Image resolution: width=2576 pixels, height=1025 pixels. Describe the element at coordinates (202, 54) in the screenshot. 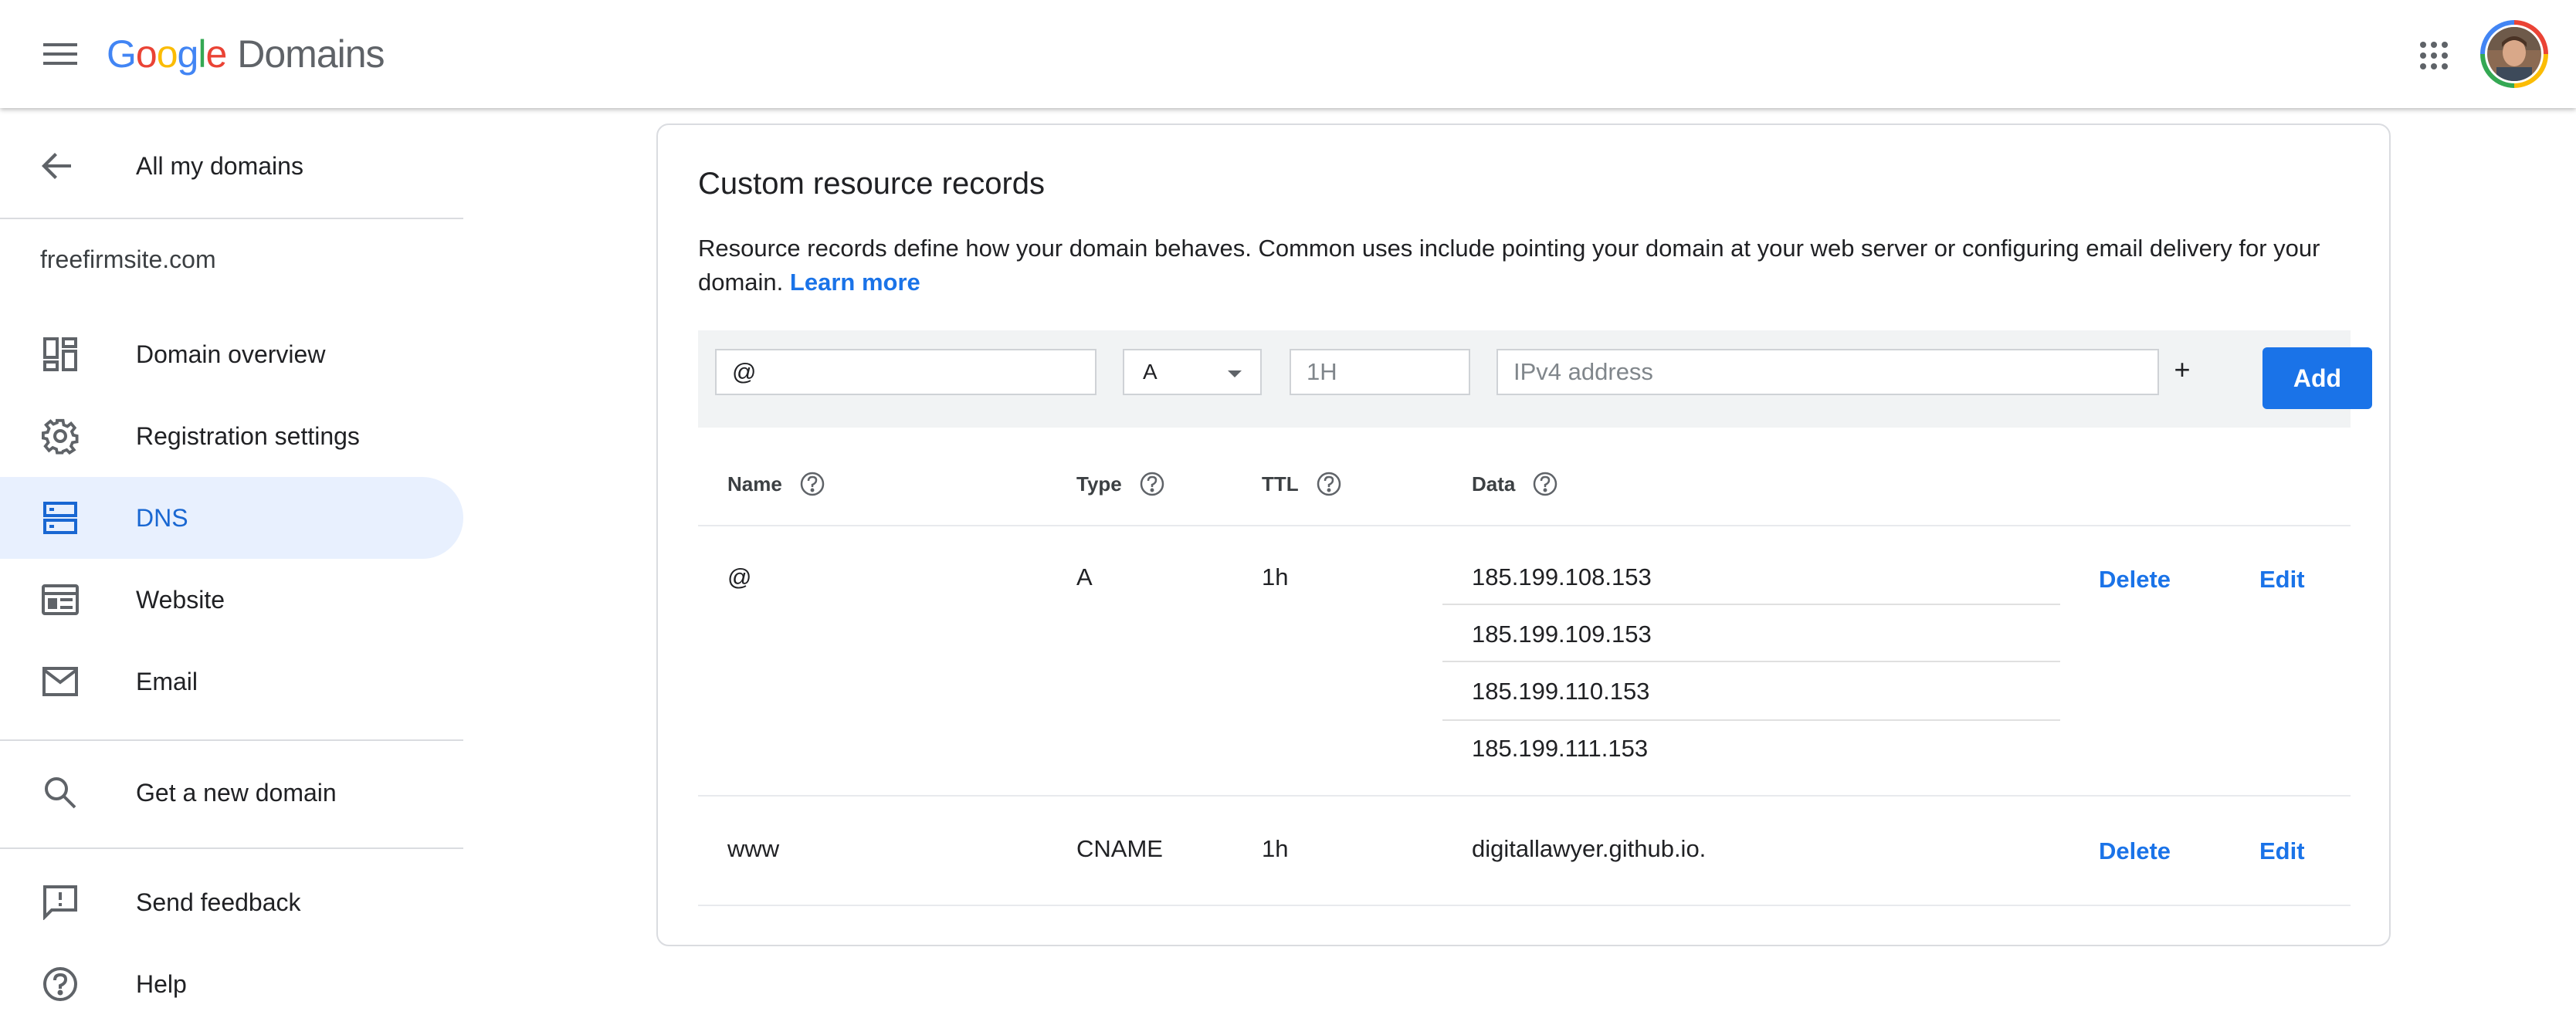

I see `logo-letter: l` at that location.